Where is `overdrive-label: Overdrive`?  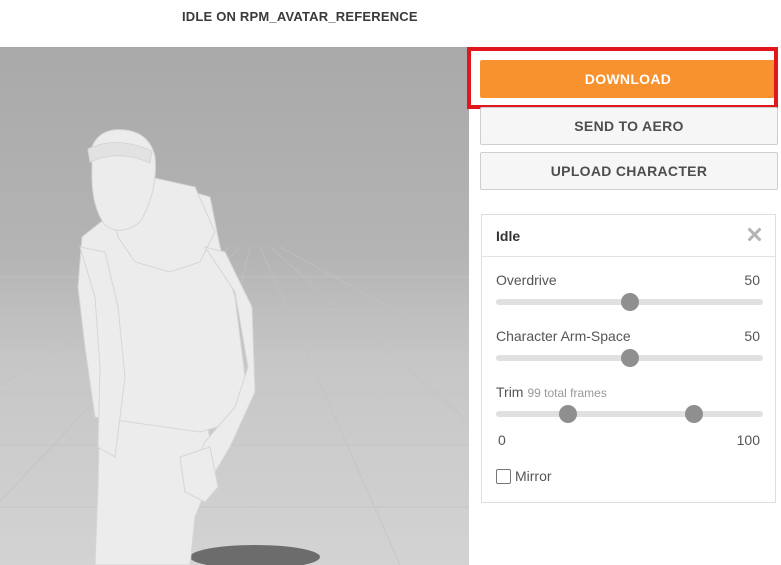 overdrive-label: Overdrive is located at coordinates (526, 280).